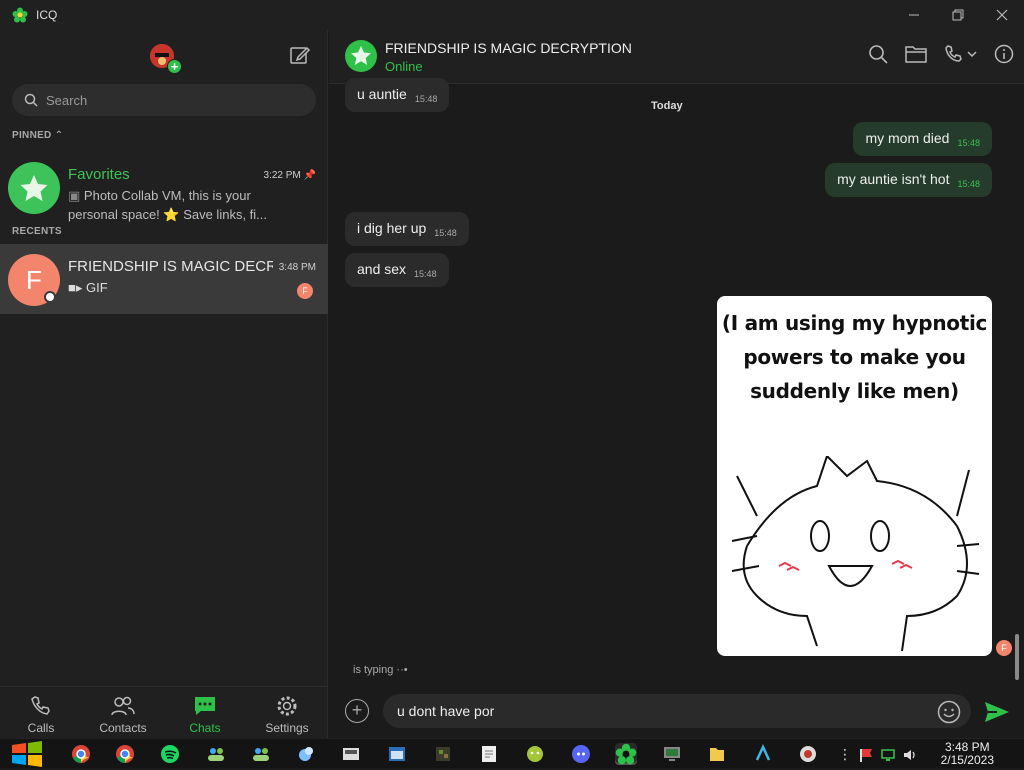  Describe the element at coordinates (34, 188) in the screenshot. I see `favorites-avatar` at that location.